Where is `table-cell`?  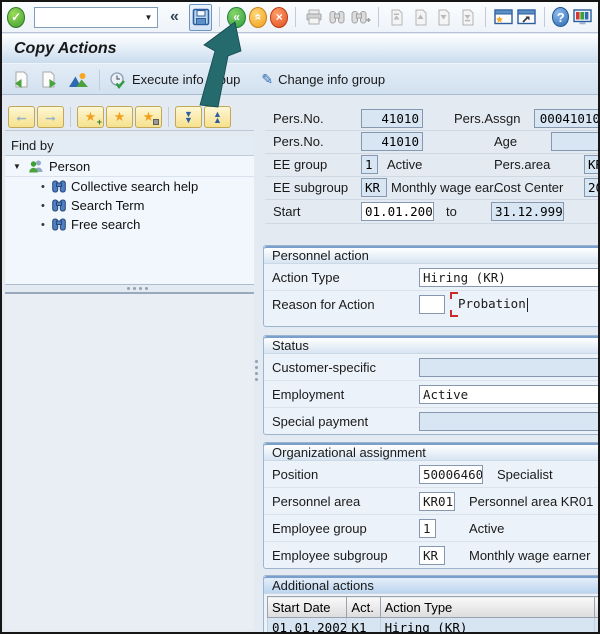 table-cell is located at coordinates (595, 624).